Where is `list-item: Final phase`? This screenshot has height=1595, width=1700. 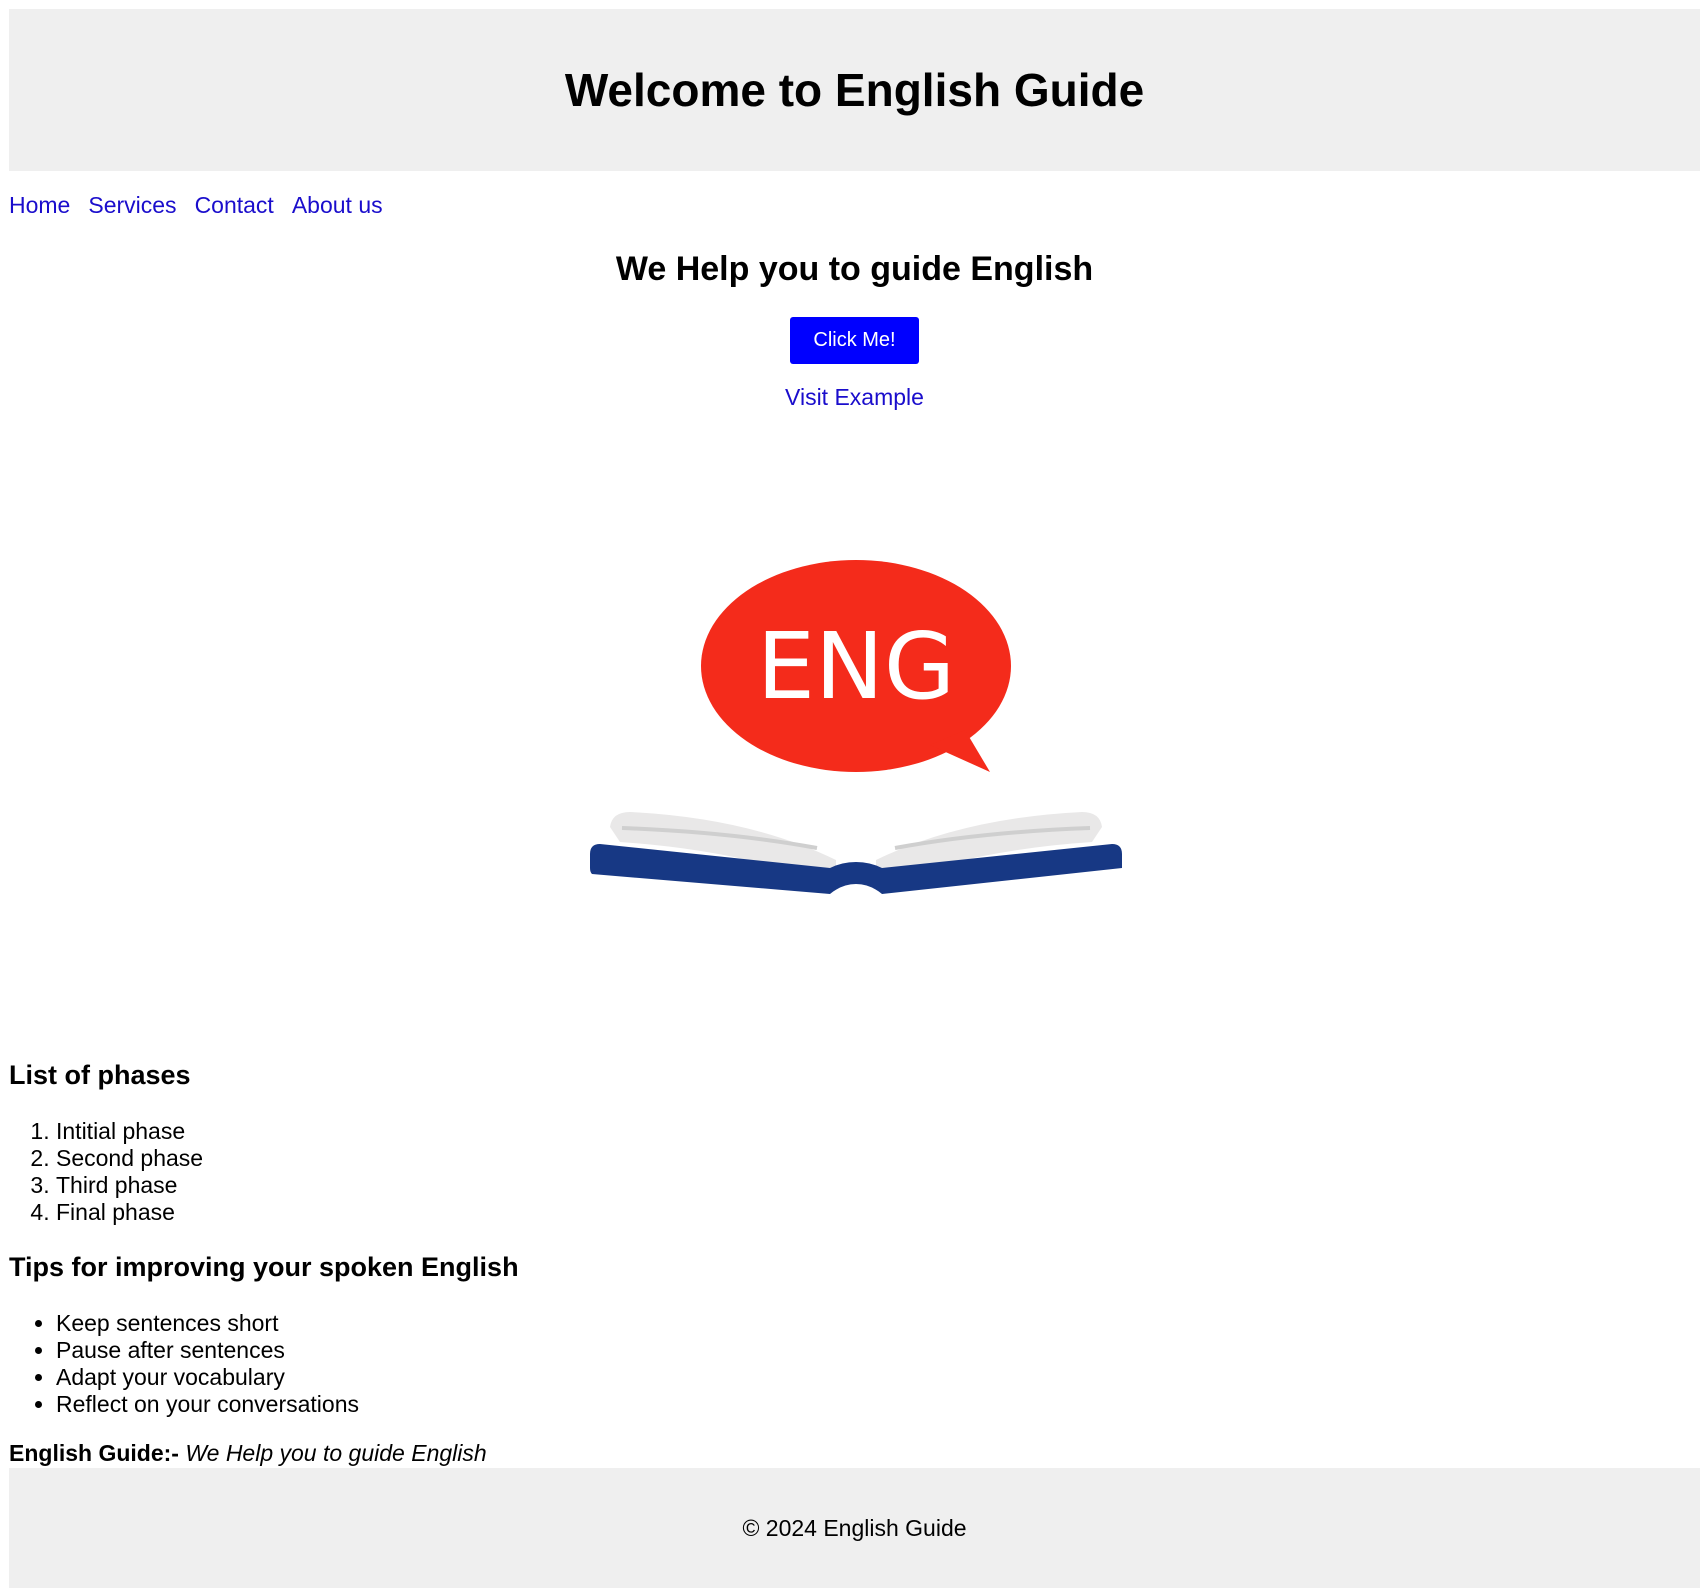
list-item: Final phase is located at coordinates (129, 1212).